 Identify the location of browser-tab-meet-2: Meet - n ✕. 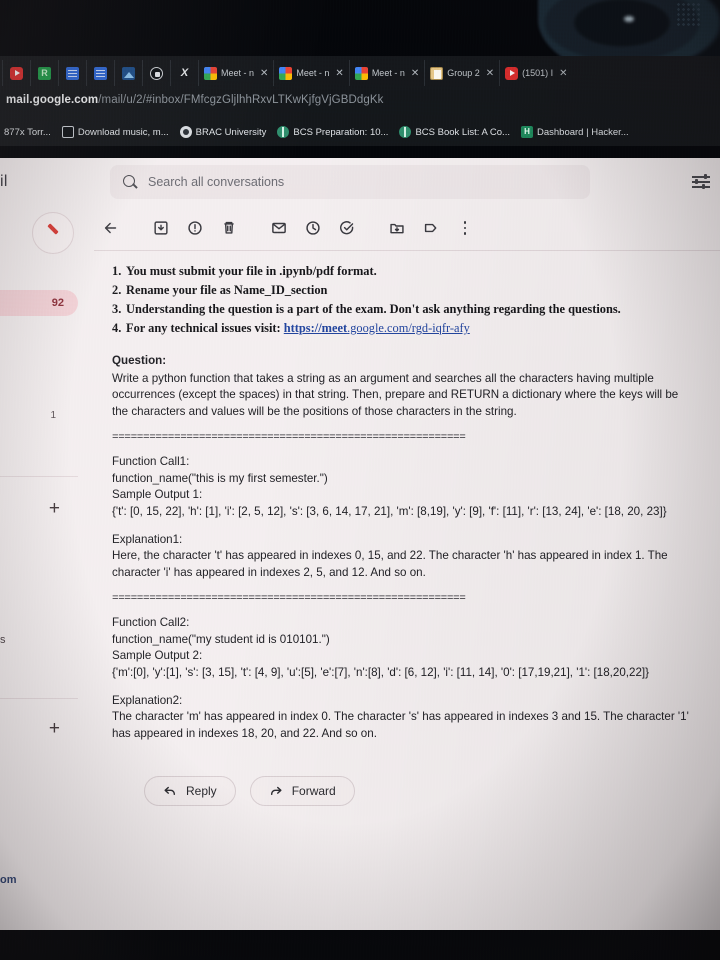
(310, 73).